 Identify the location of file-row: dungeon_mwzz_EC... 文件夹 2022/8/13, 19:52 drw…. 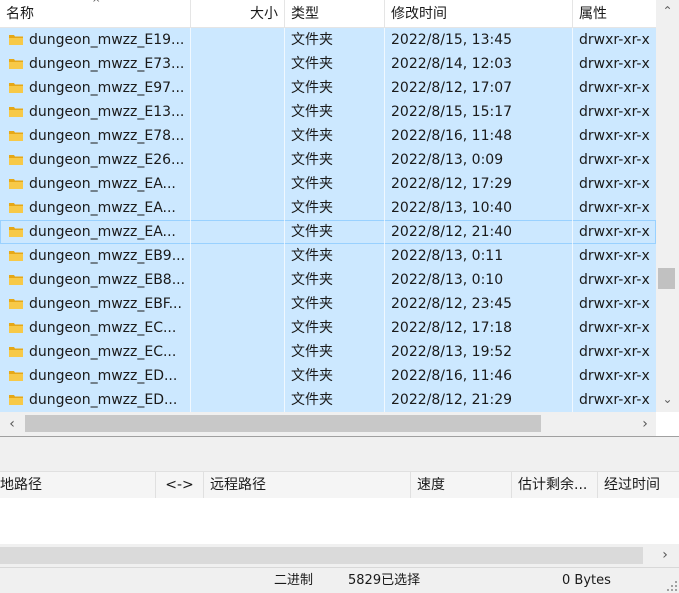
(328, 352).